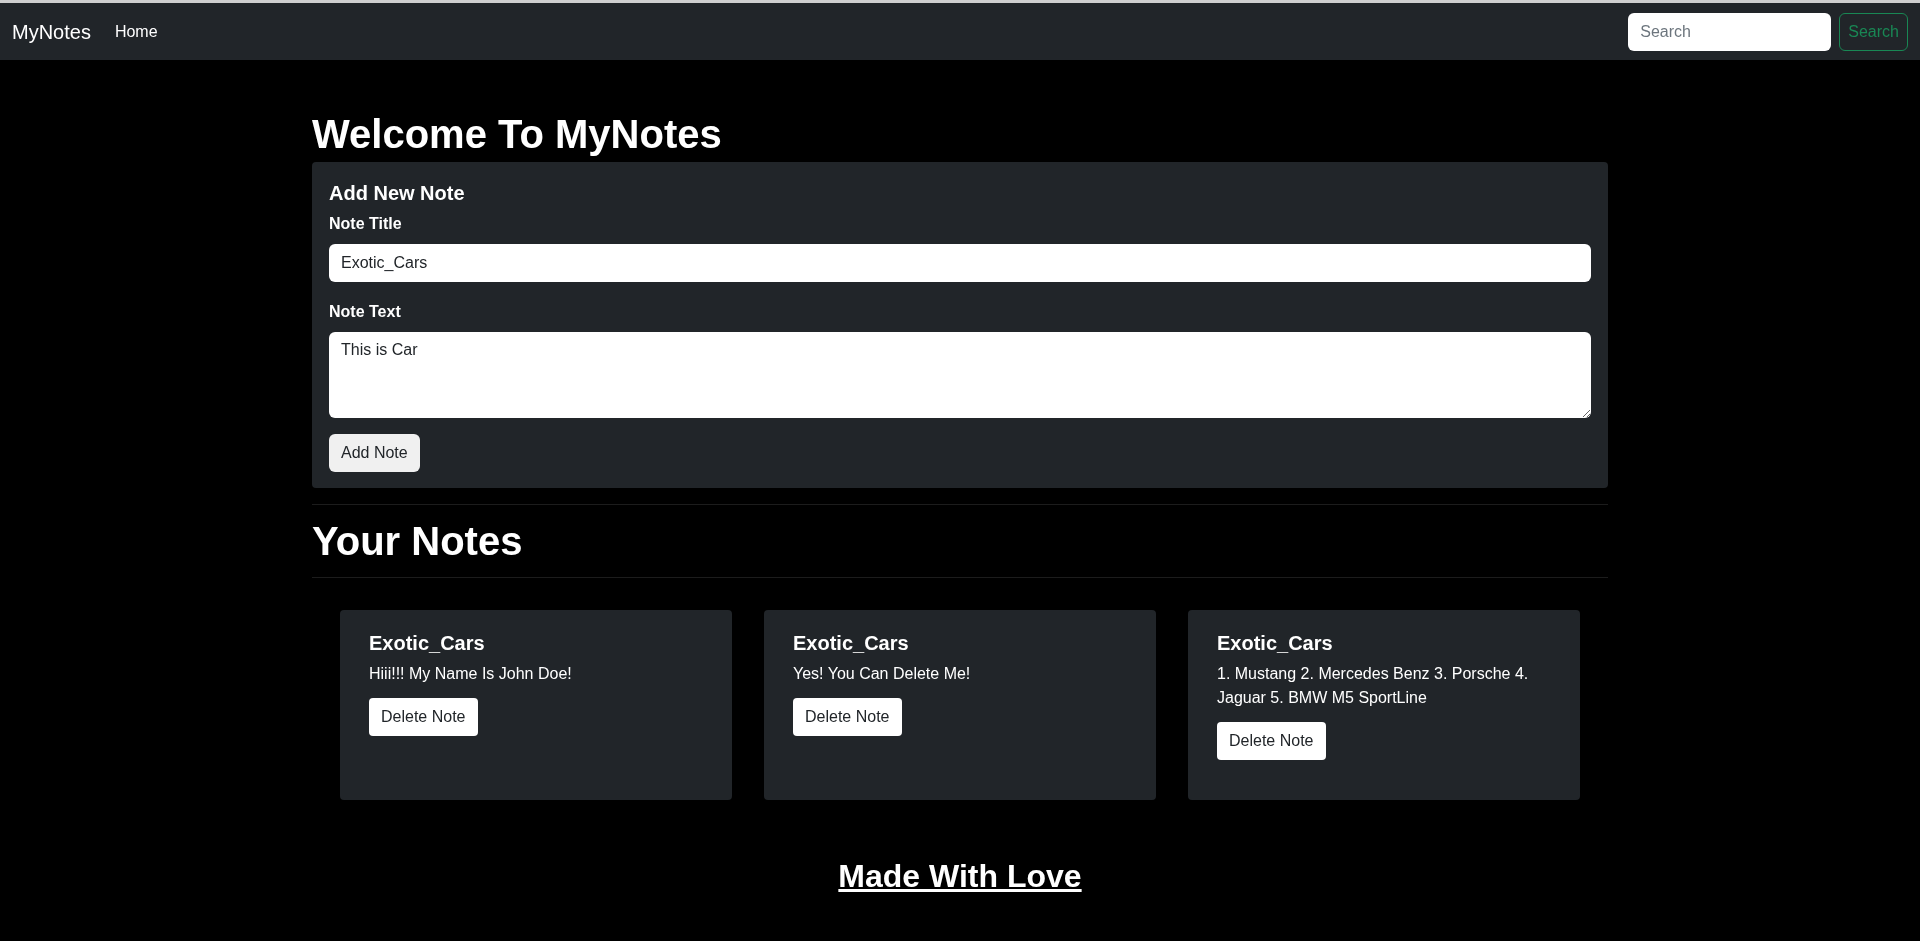 This screenshot has height=941, width=1920. I want to click on note-text-field: This is Car, so click(960, 375).